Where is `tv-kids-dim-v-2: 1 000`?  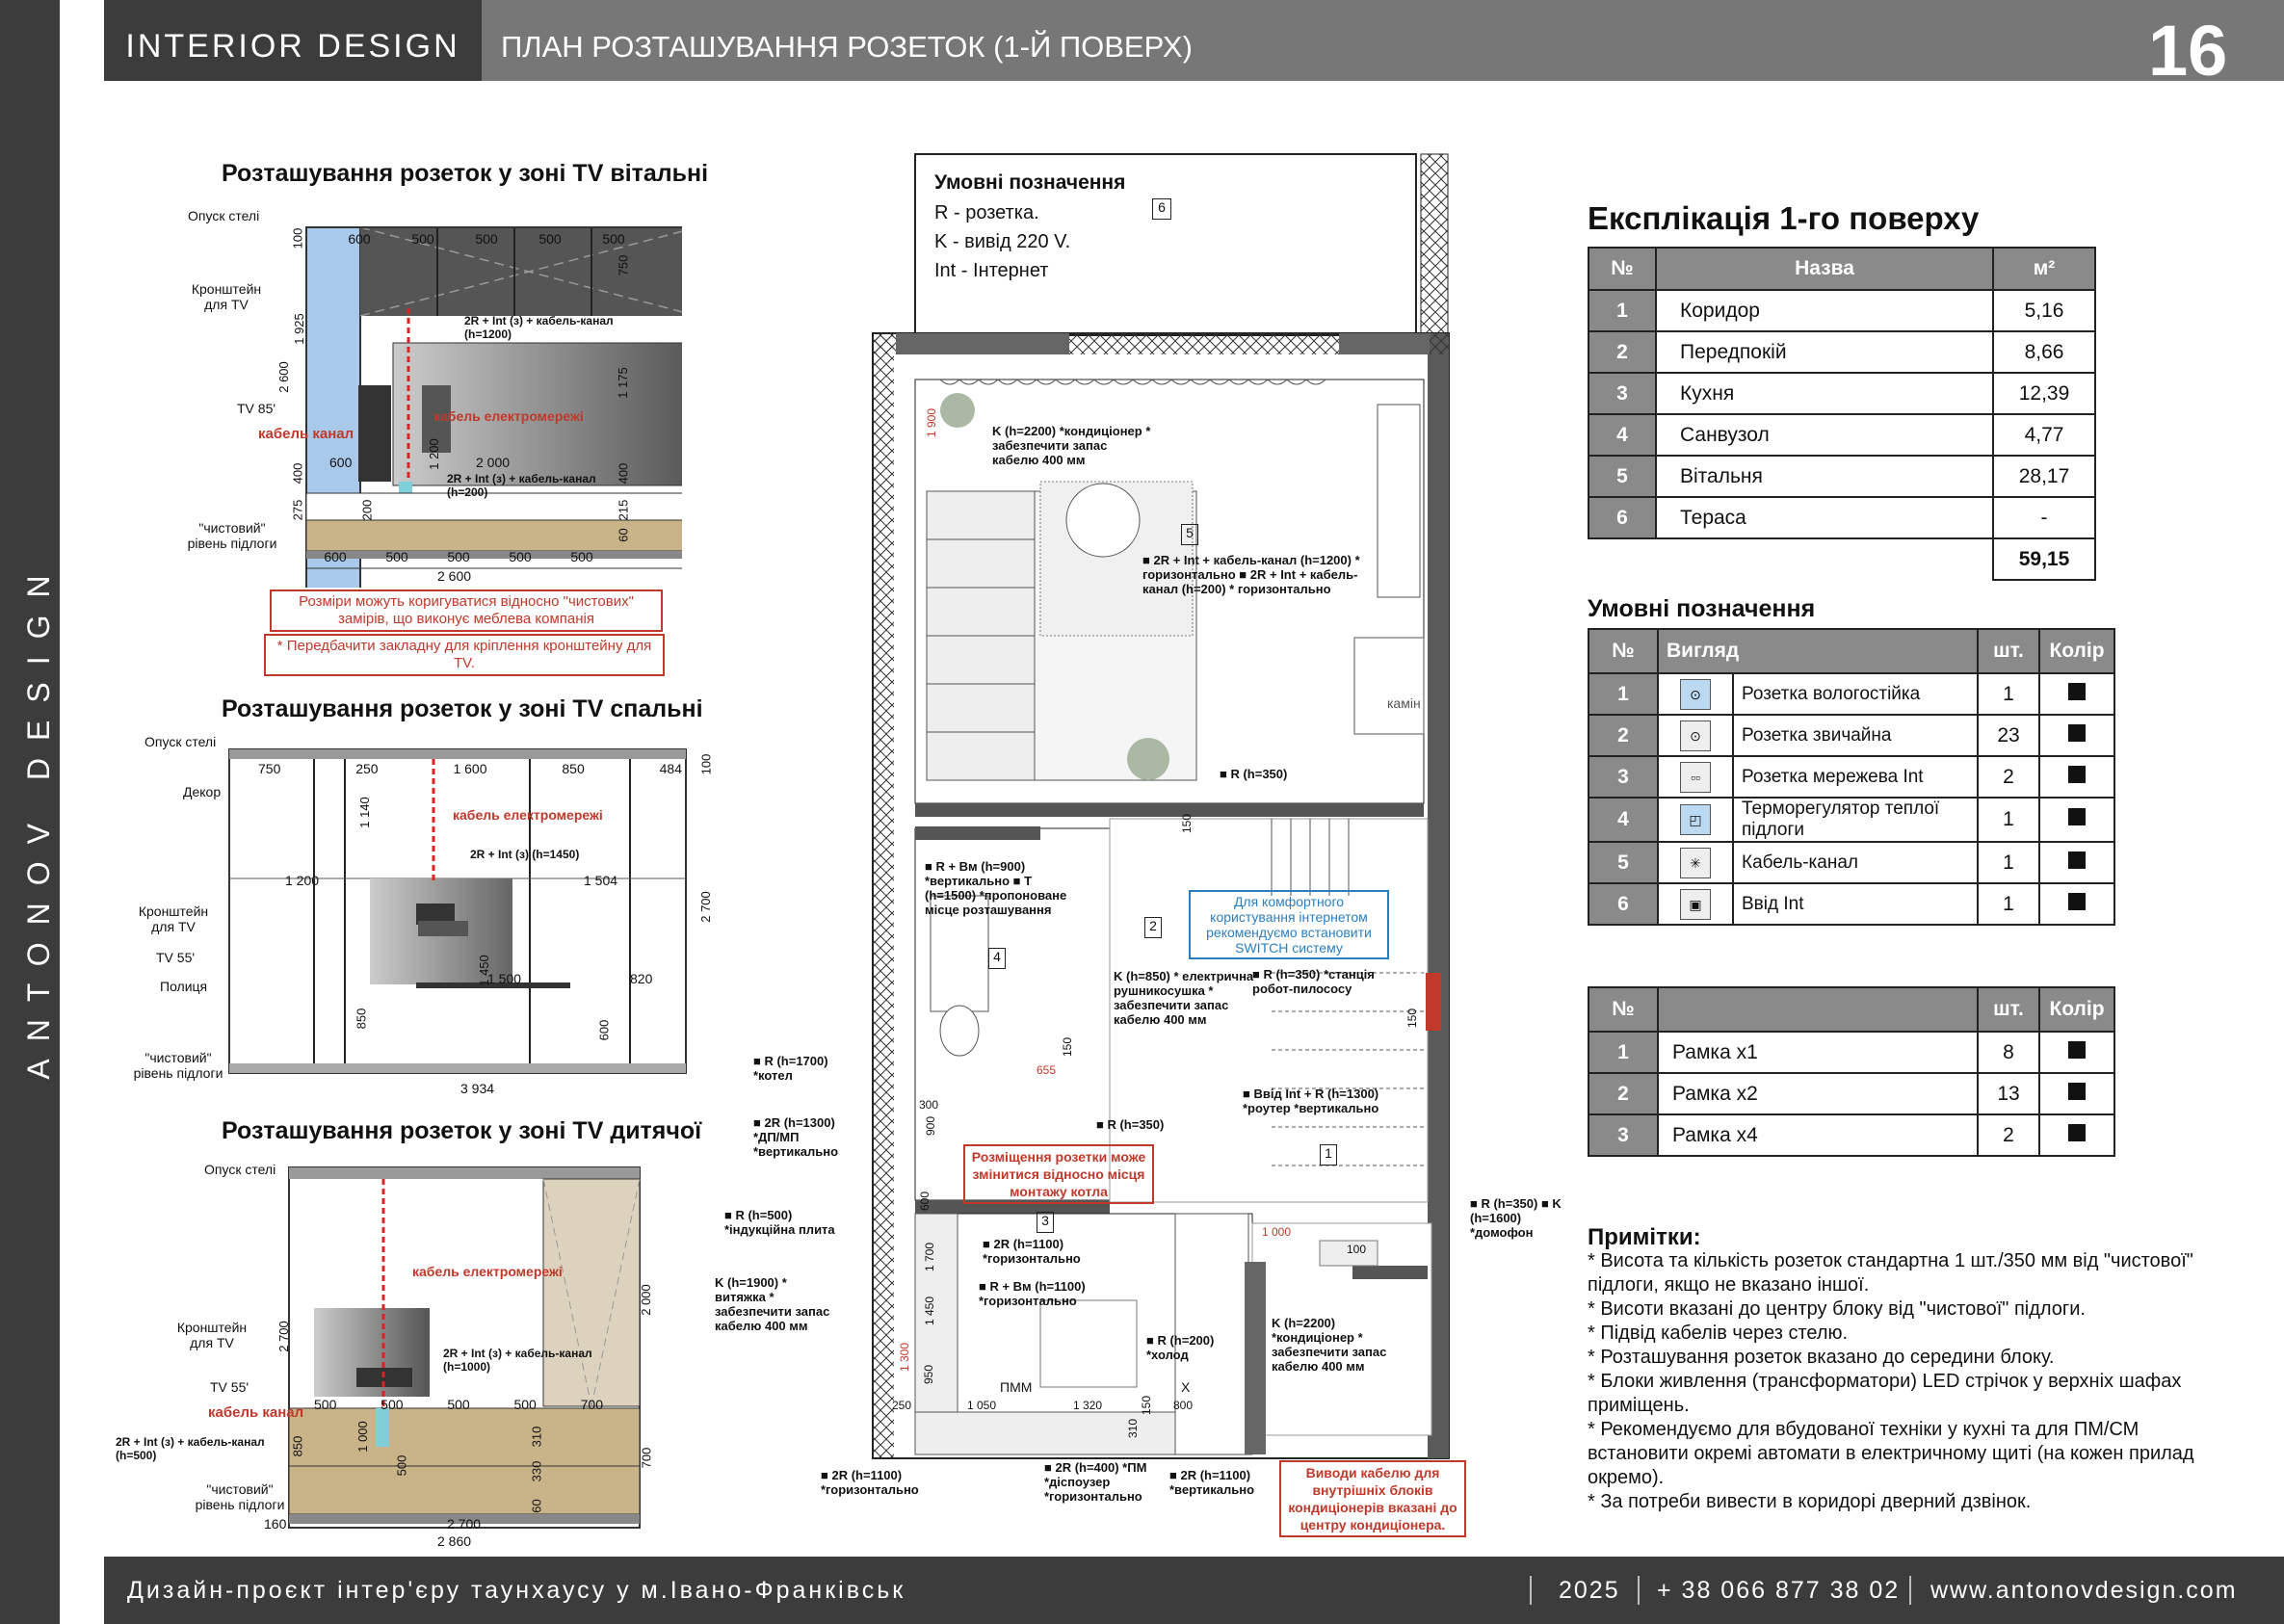 tv-kids-dim-v-2: 1 000 is located at coordinates (362, 1437).